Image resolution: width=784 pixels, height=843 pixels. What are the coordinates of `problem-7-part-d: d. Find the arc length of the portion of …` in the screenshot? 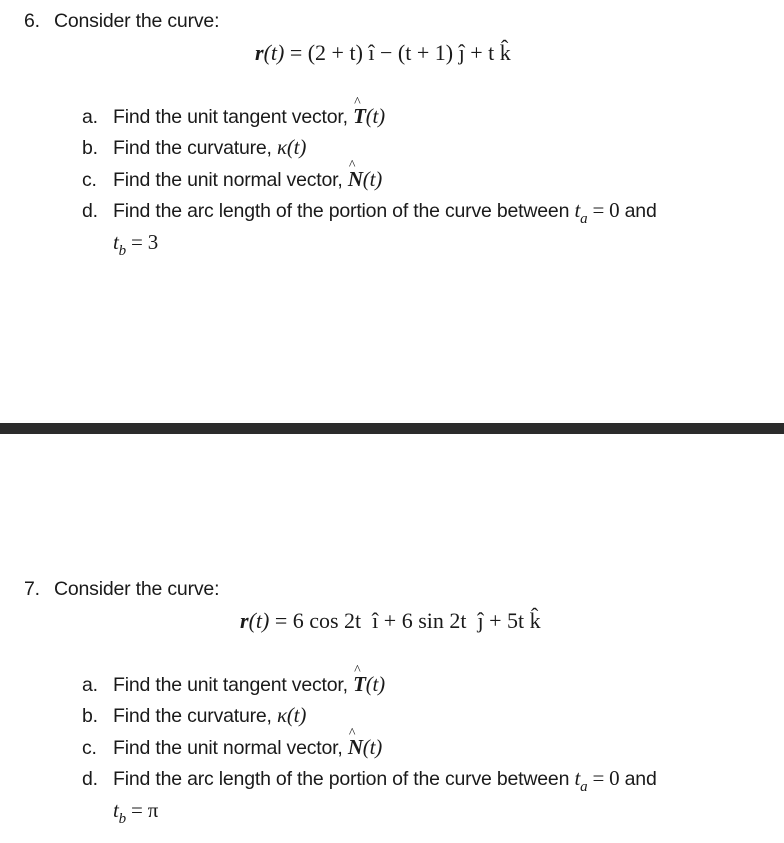 It's located at (369, 781).